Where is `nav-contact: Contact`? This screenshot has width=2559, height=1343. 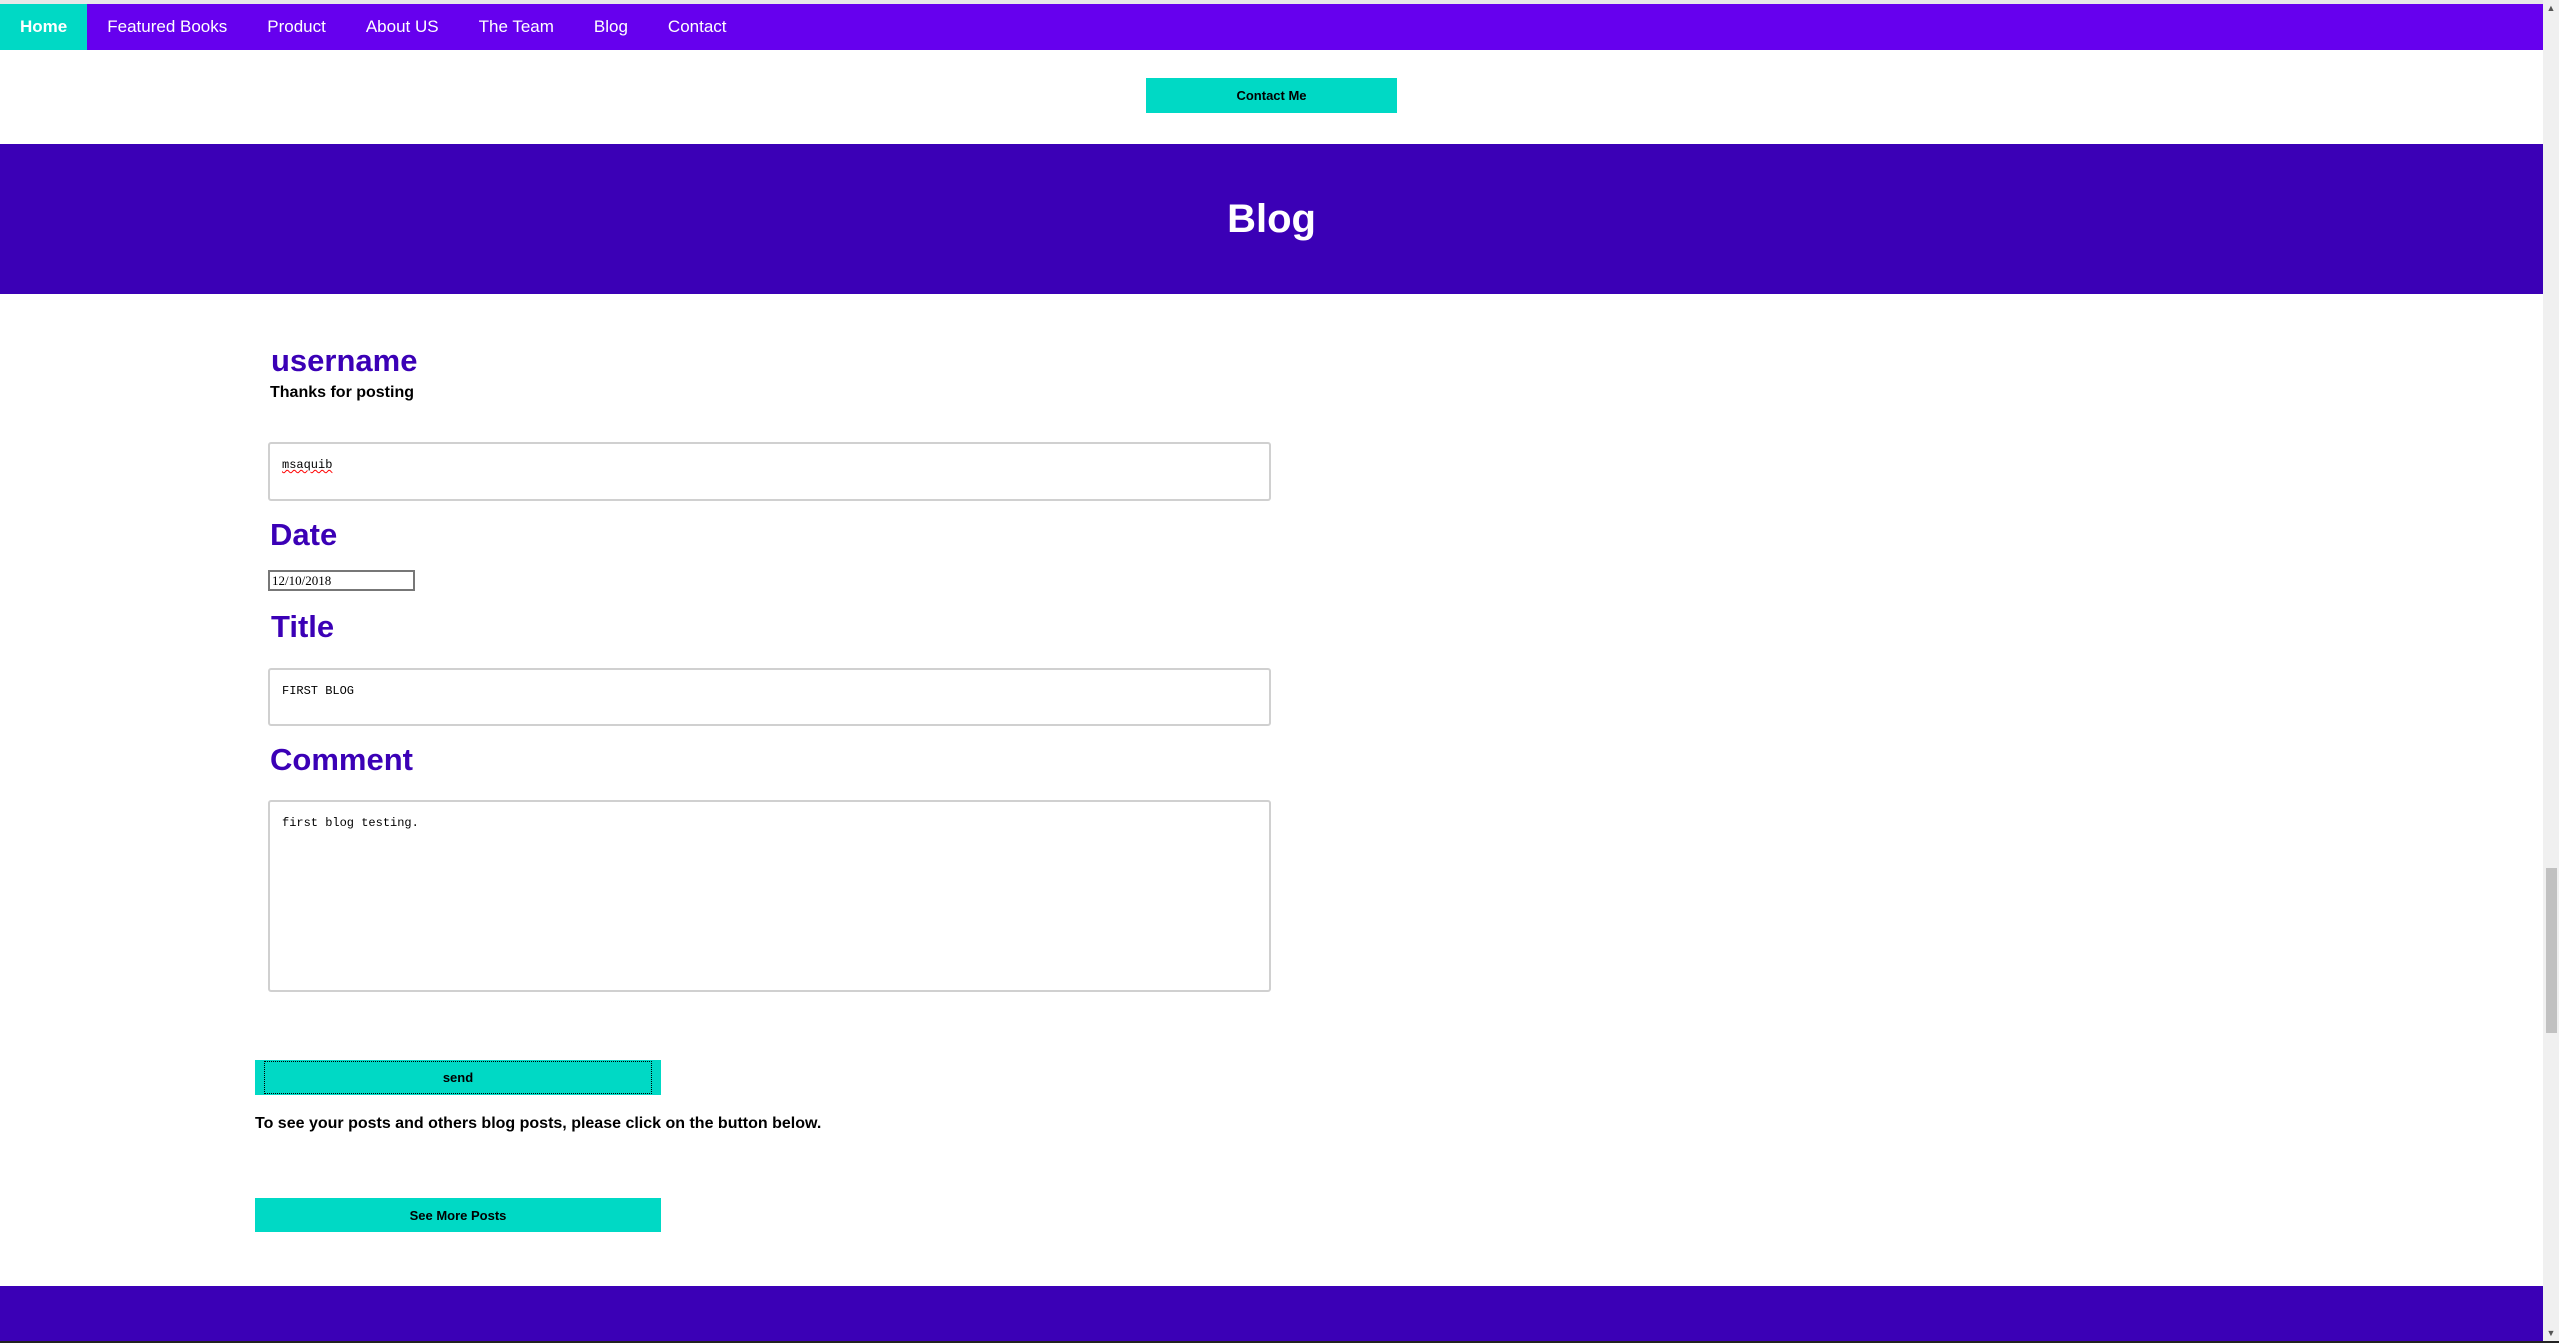
nav-contact: Contact is located at coordinates (697, 27).